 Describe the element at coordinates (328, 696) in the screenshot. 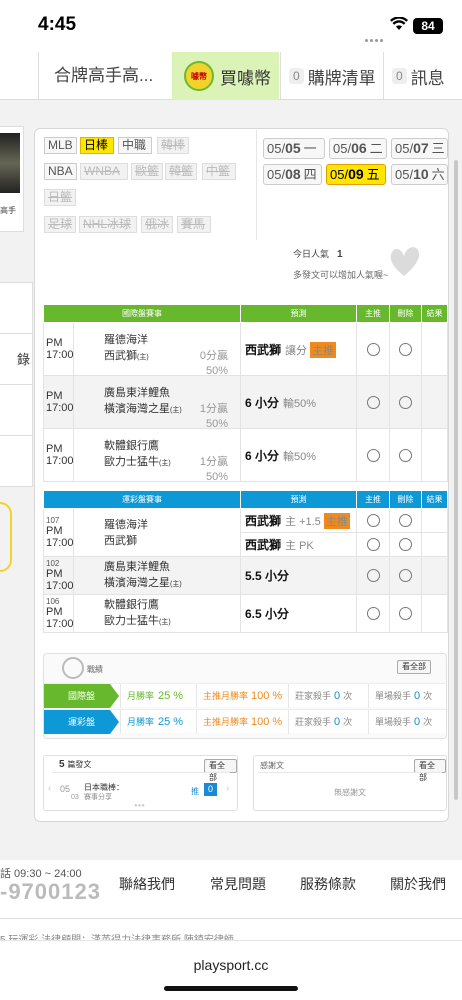

I see `bank-killer: 莊家殺手 0 次` at that location.